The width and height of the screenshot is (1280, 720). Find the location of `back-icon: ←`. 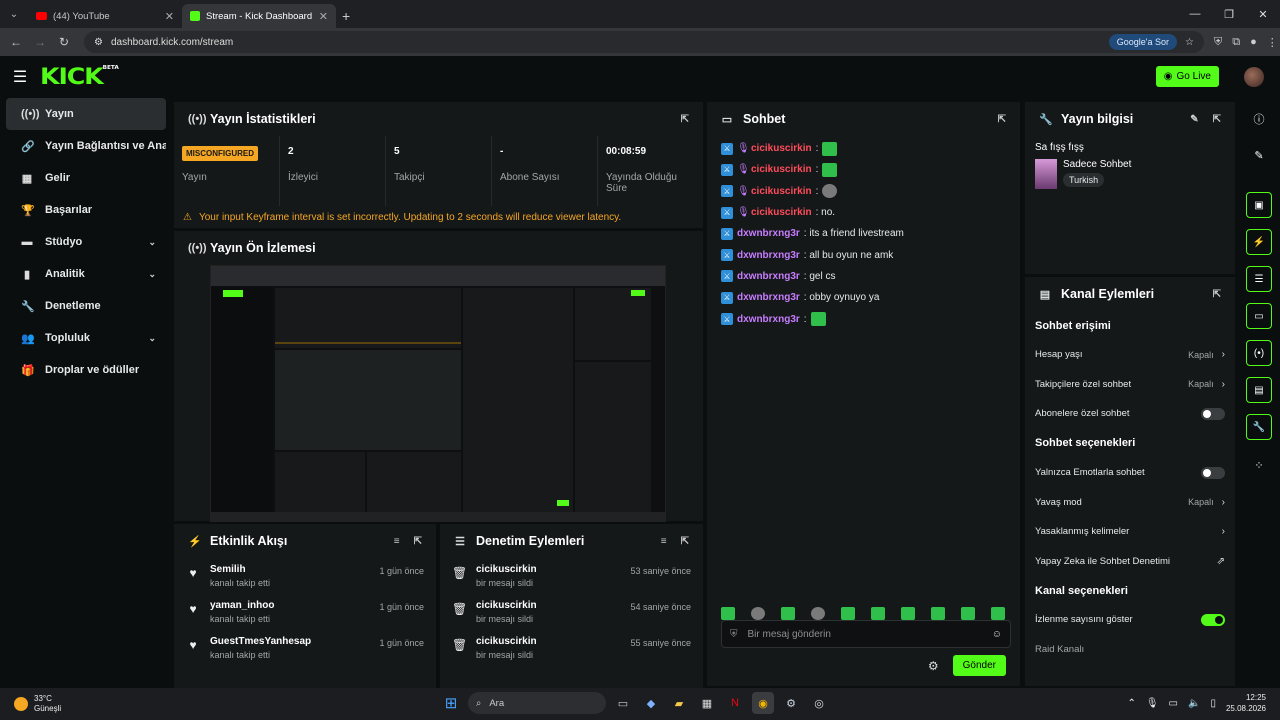

back-icon: ← is located at coordinates (16, 42).